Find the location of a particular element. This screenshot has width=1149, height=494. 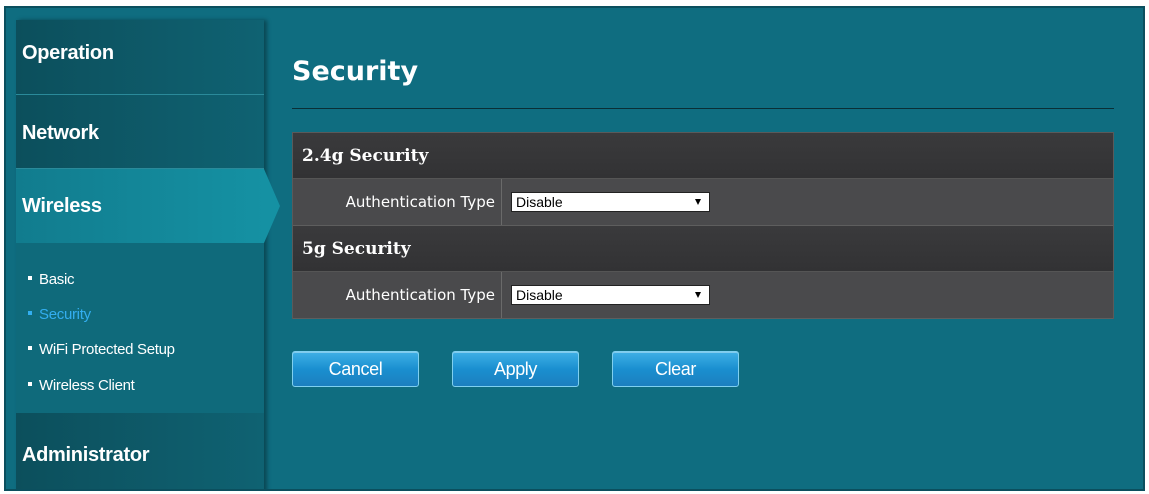

section-header-label: 2.4g Security is located at coordinates (365, 156).